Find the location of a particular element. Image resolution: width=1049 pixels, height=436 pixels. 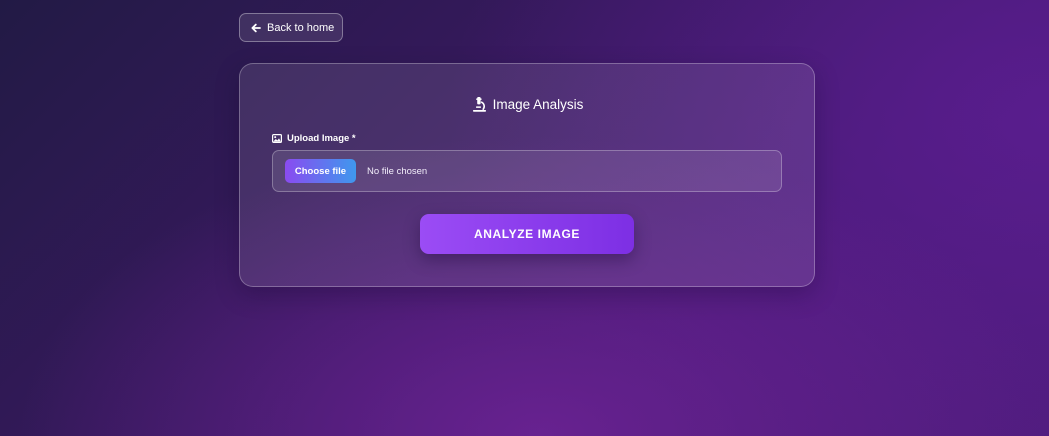

upload-image-label: Upload Image * is located at coordinates (314, 138).